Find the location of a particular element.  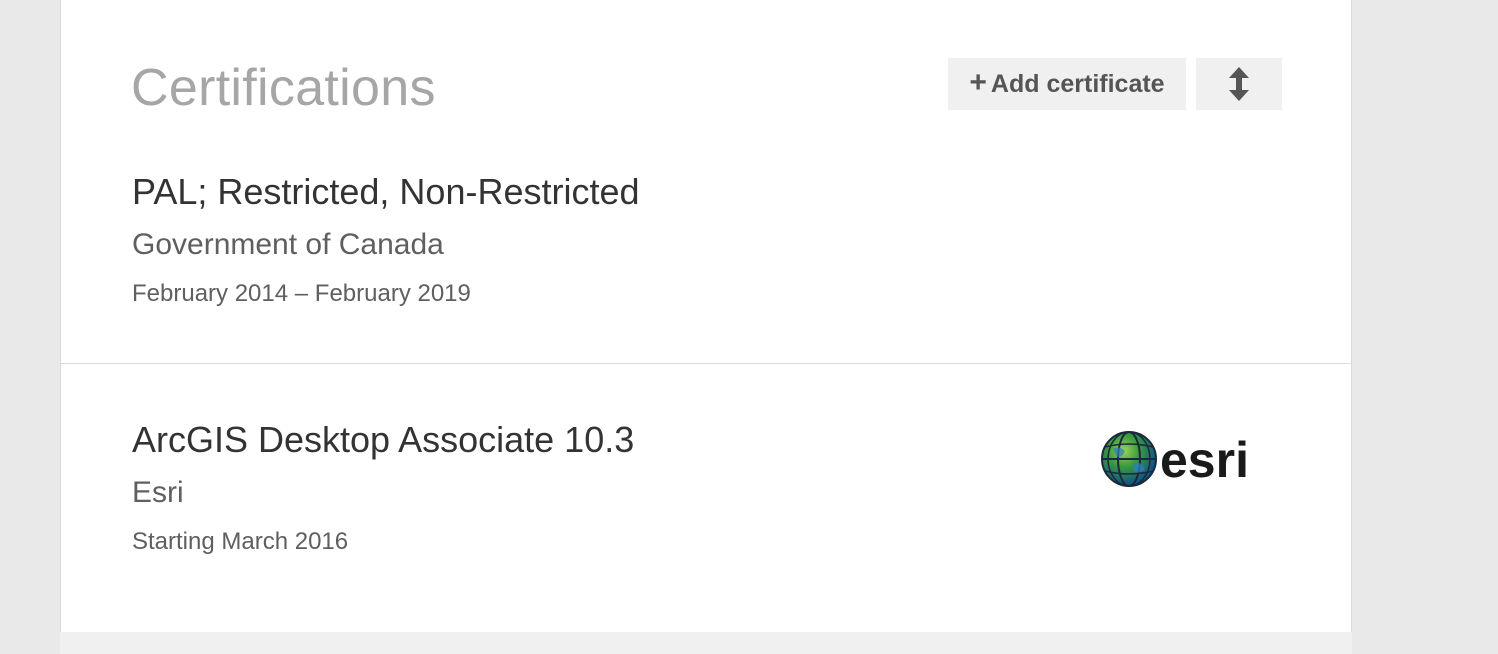

svg-text: esri is located at coordinates (1204, 460).